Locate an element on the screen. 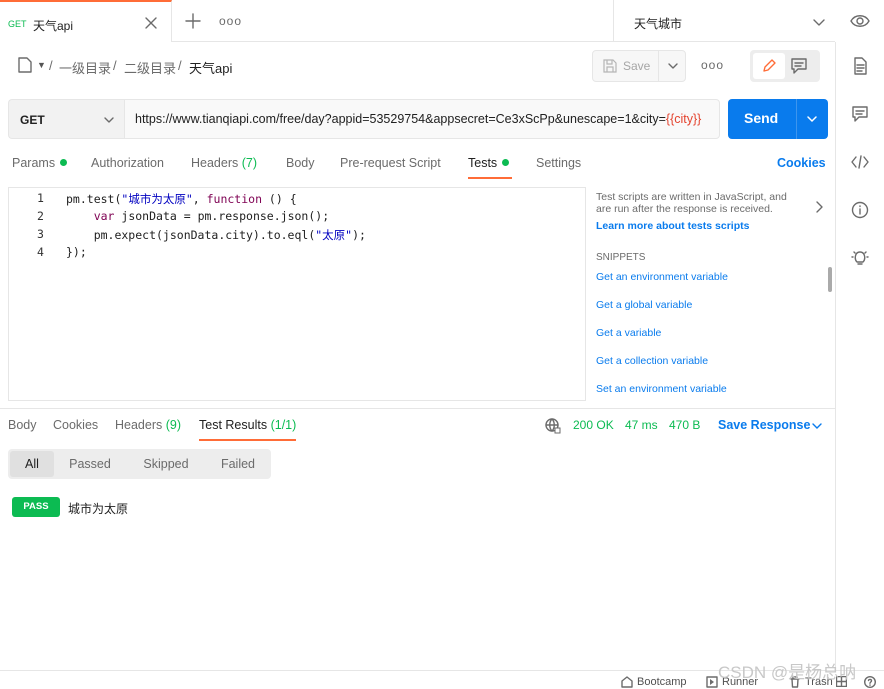  edit-mode-button is located at coordinates (769, 66).